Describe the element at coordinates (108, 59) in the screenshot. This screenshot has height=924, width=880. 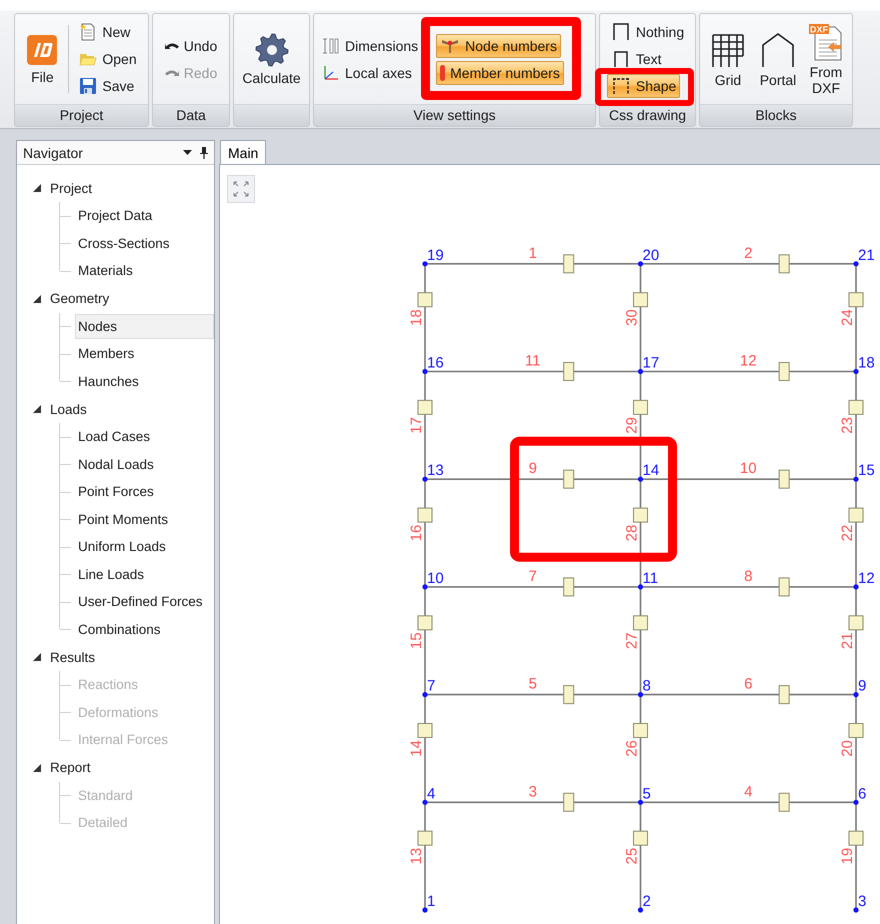
I see `ribbon-button: Open` at that location.